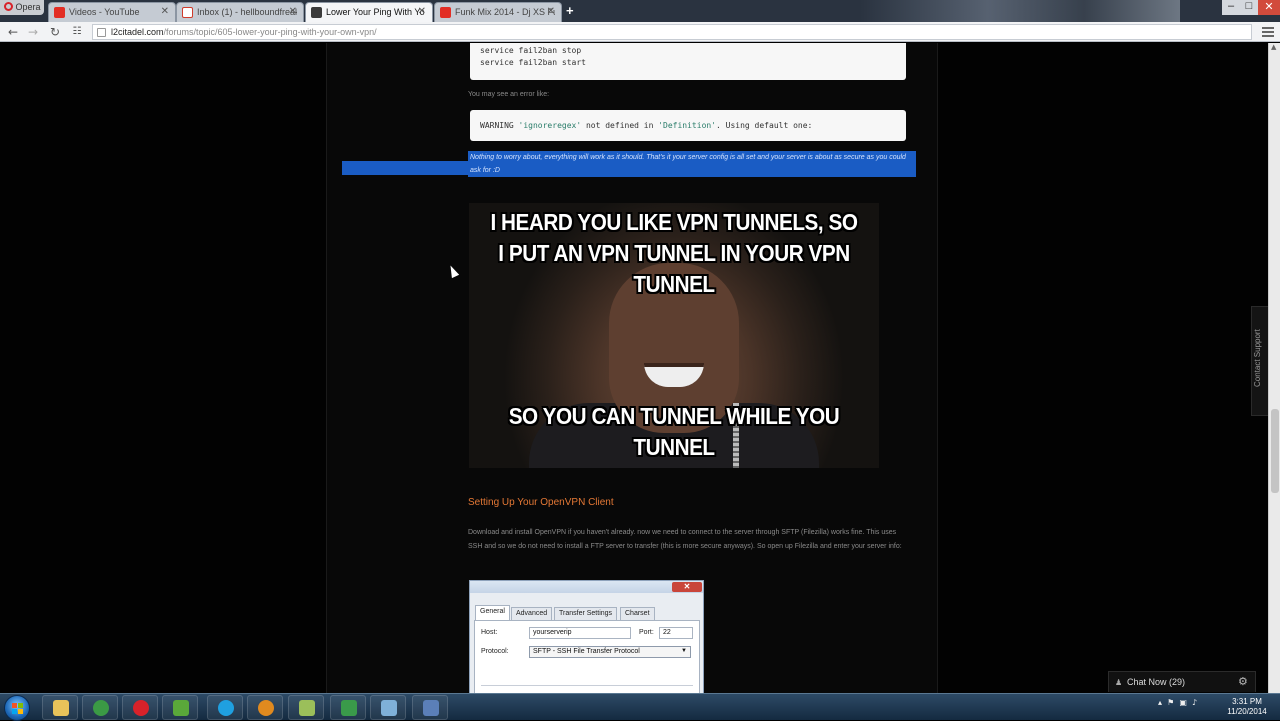  I want to click on taskbar-skype-button, so click(225, 707).